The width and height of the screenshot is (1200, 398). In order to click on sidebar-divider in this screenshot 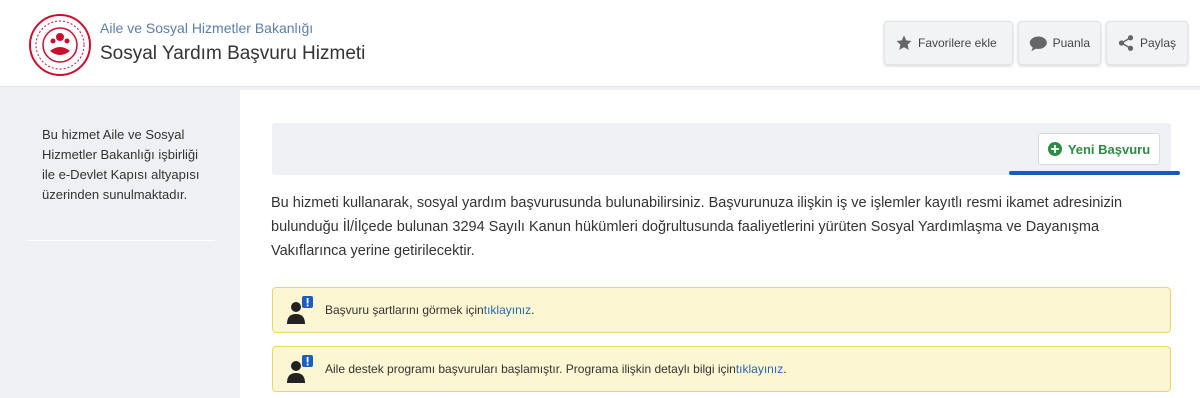, I will do `click(121, 240)`.